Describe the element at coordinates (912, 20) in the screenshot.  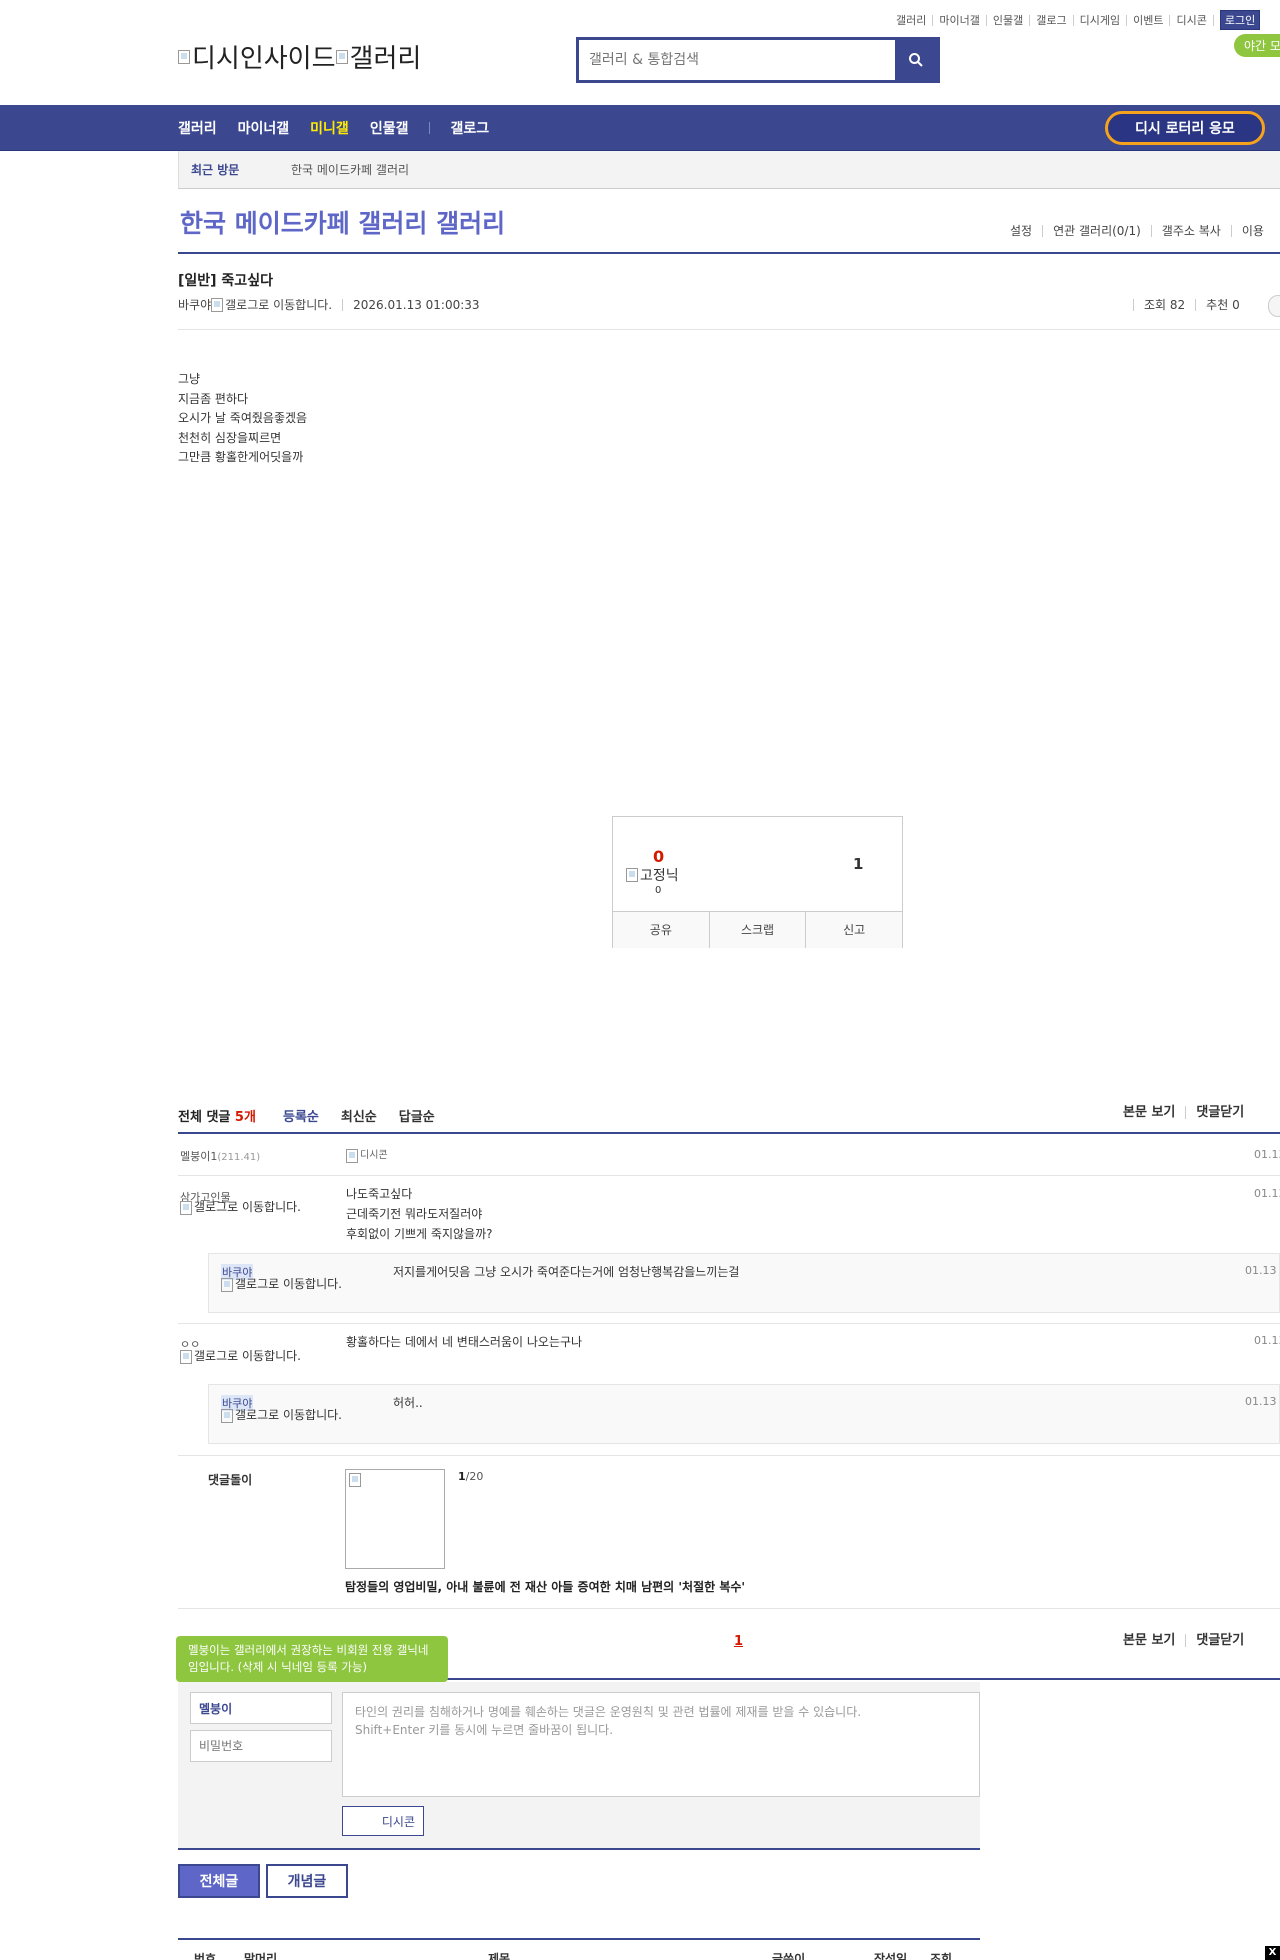
I see `top-link-gallery: 갤러리` at that location.